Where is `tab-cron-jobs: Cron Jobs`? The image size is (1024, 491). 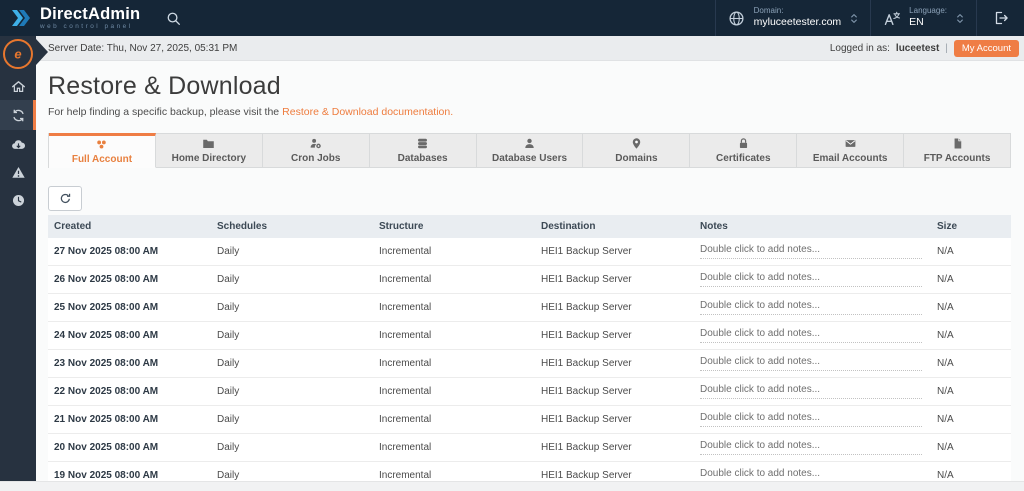 tab-cron-jobs: Cron Jobs is located at coordinates (316, 150).